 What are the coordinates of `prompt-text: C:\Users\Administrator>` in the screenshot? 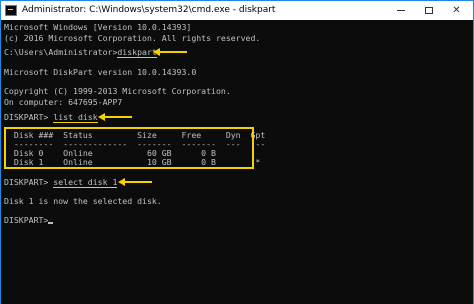 It's located at (61, 52).